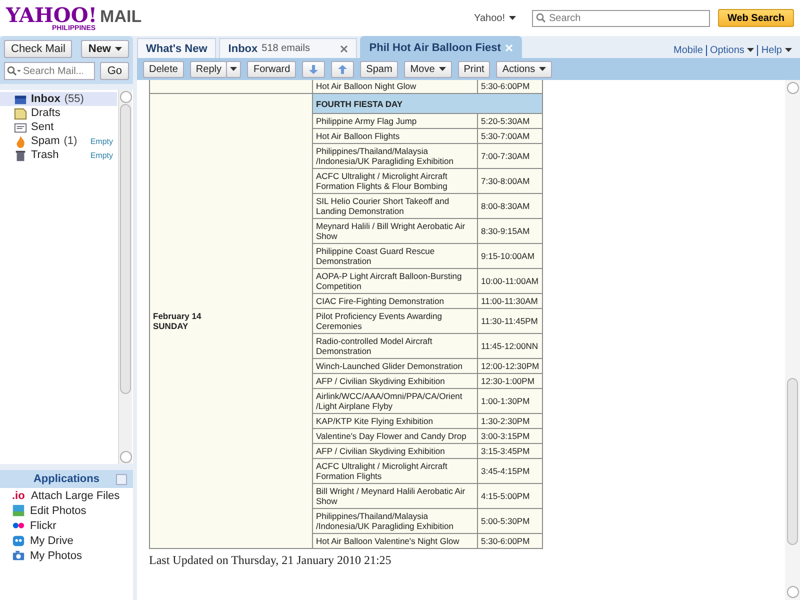 This screenshot has height=600, width=800. What do you see at coordinates (395, 181) in the screenshot?
I see `event-cell: ACFC Ultralight / Microlight Aircraft Formation Flights & Flour Bombing` at bounding box center [395, 181].